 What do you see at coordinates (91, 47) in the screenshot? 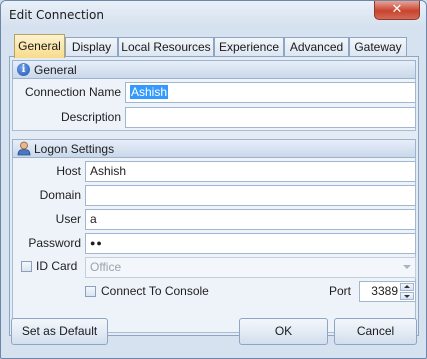
I see `tab-display: Display` at bounding box center [91, 47].